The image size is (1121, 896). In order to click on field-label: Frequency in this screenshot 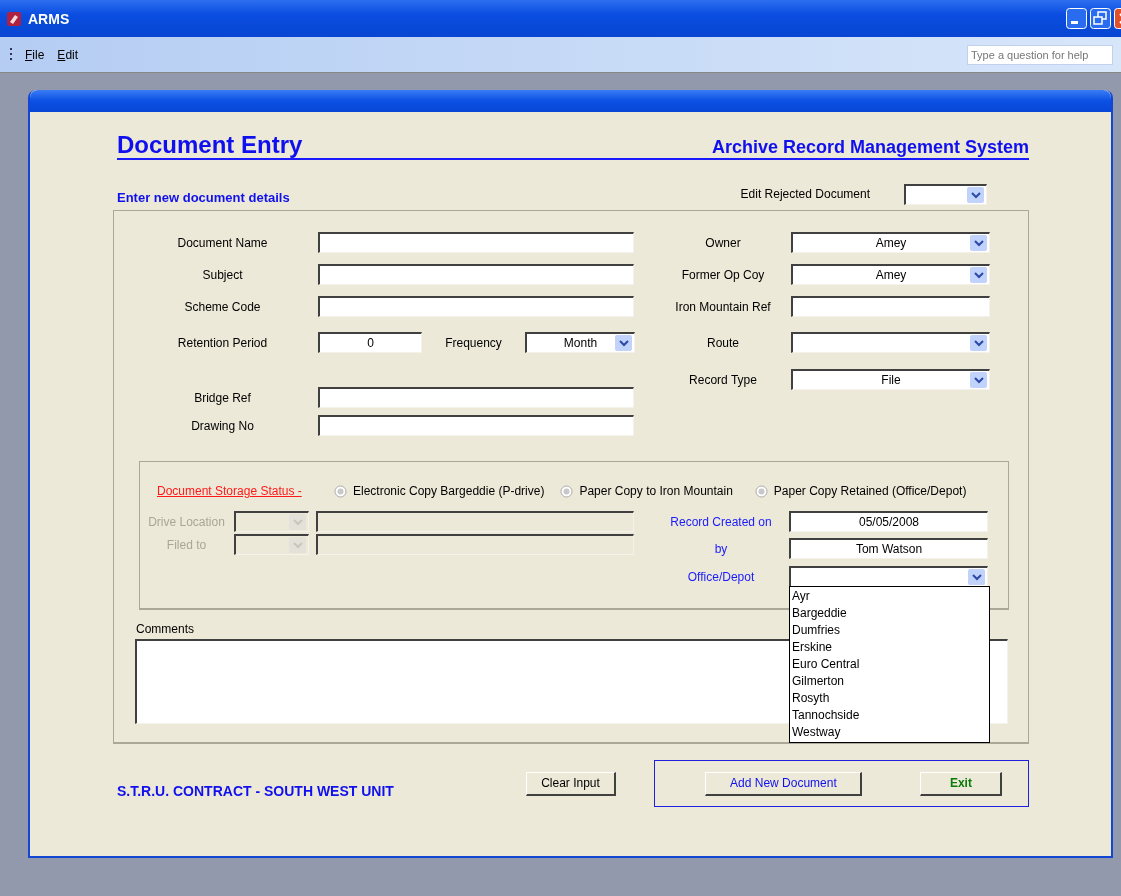, I will do `click(473, 342)`.